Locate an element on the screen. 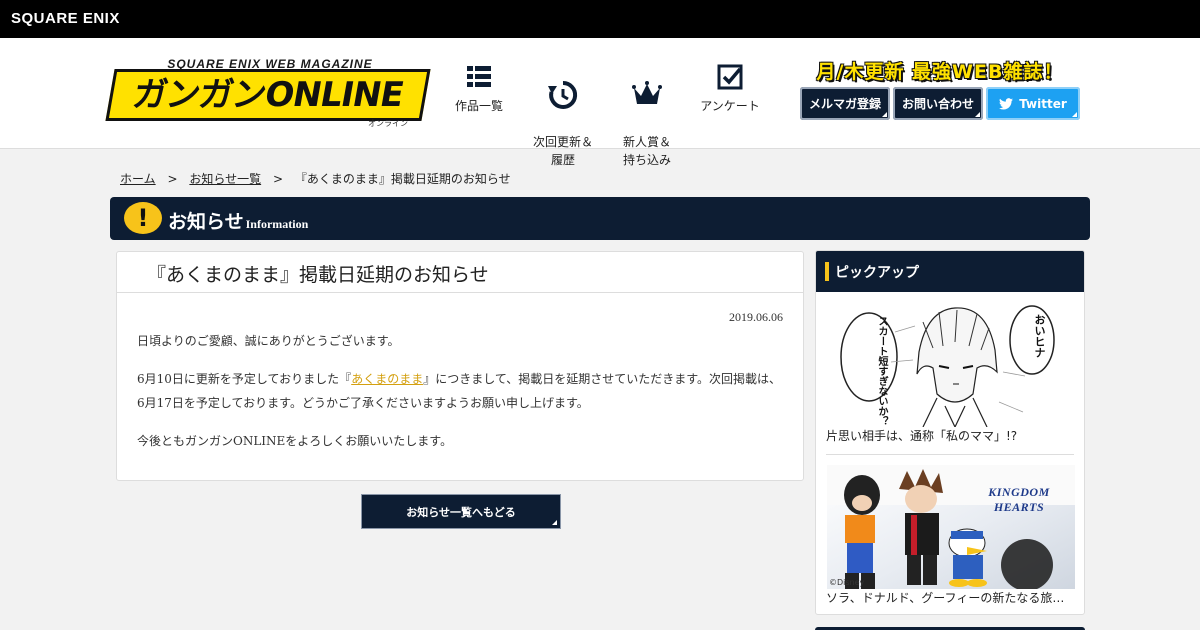  exclamation-icon: ! is located at coordinates (143, 218).